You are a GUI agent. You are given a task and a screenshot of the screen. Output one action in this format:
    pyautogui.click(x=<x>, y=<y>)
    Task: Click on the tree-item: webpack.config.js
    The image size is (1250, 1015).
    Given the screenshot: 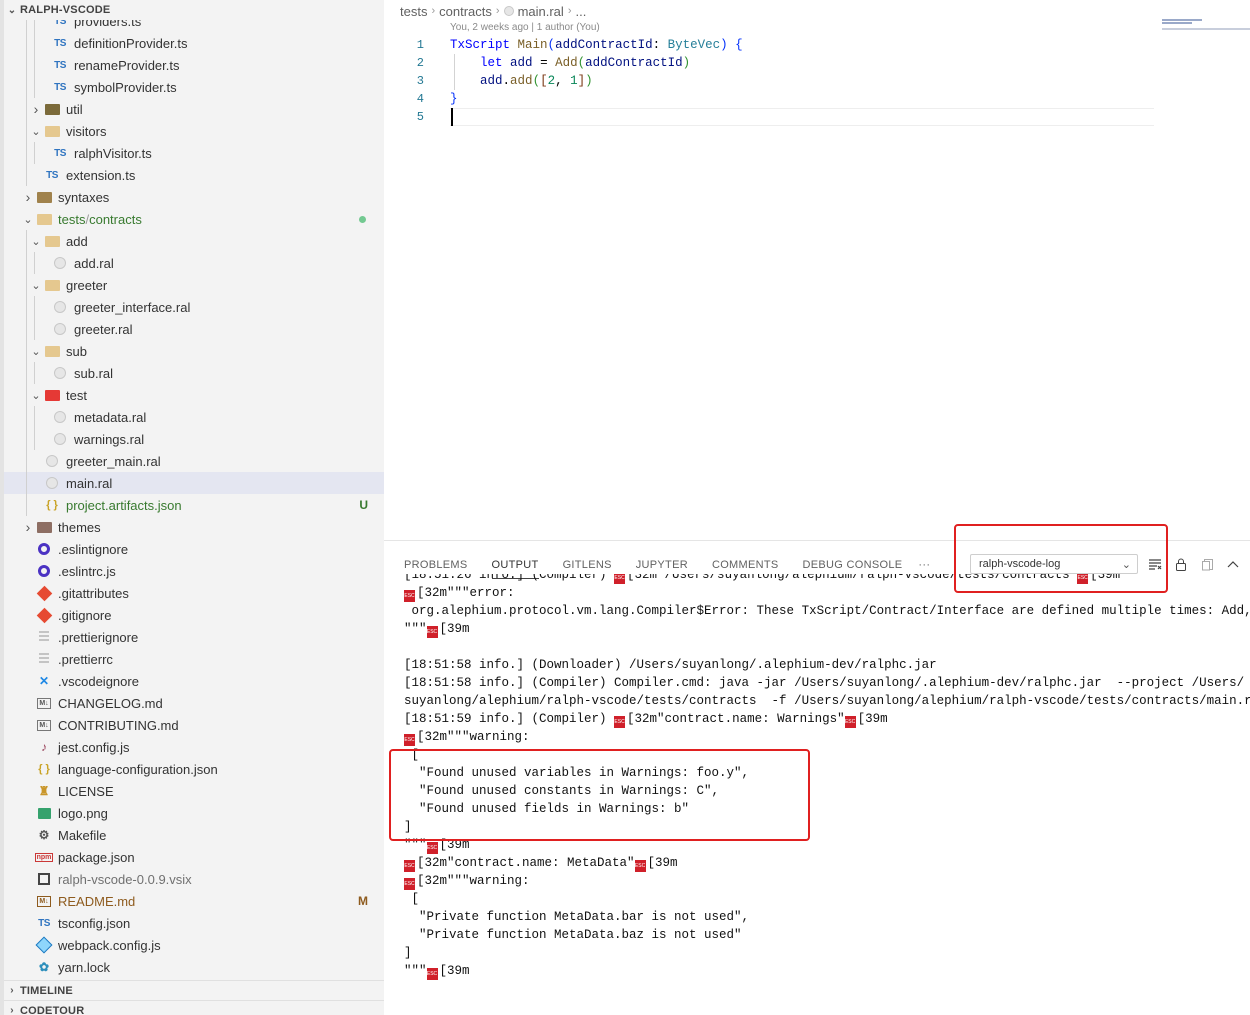 What is the action you would take?
    pyautogui.click(x=194, y=945)
    